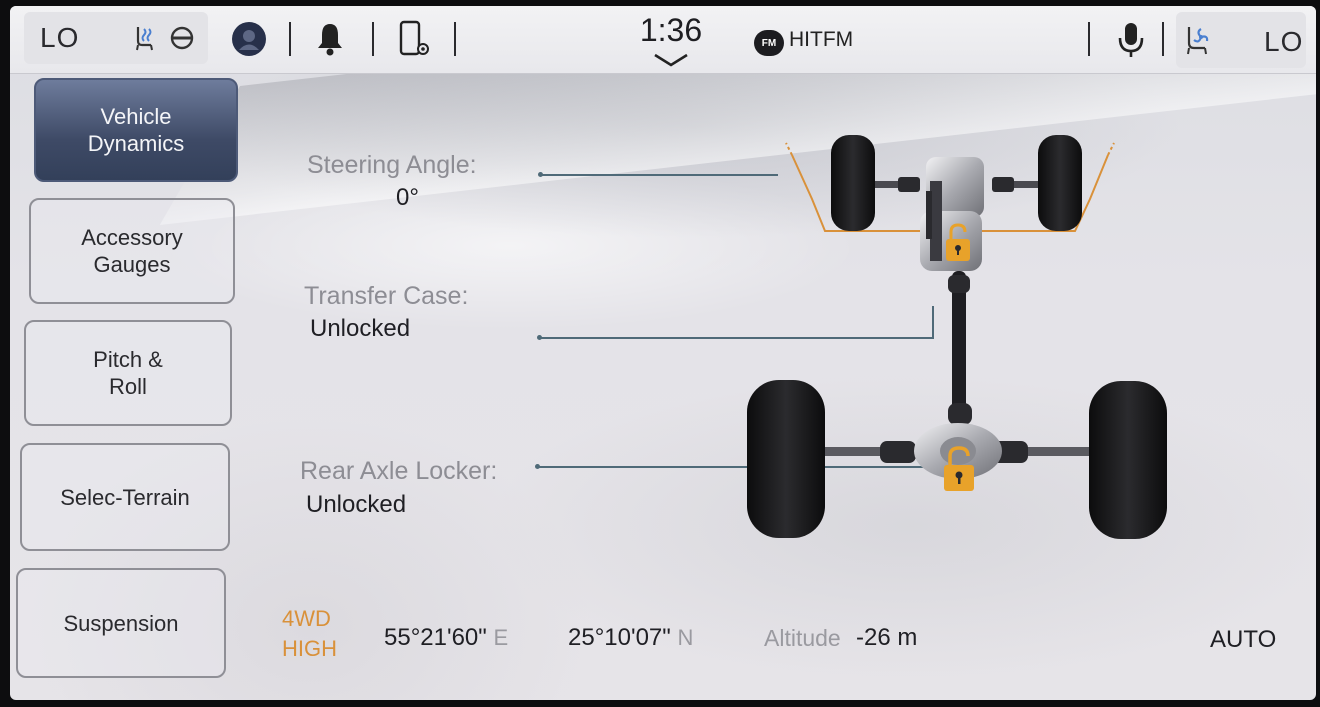 Image resolution: width=1320 pixels, height=707 pixels. I want to click on front-left-tire, so click(853, 183).